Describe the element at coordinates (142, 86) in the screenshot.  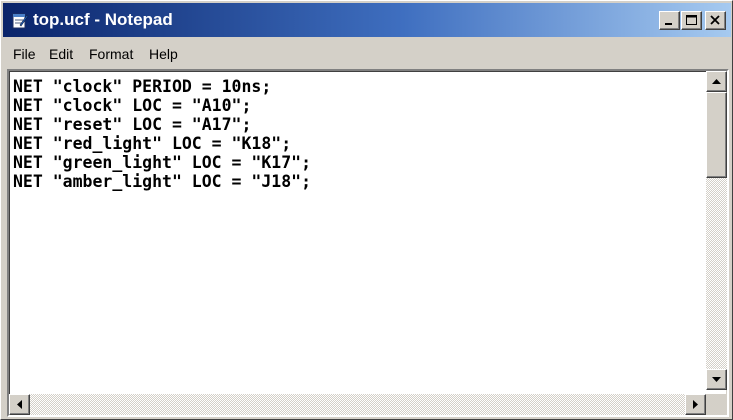
I see `editor-line: NET "clock" PERIOD = 10ns;` at that location.